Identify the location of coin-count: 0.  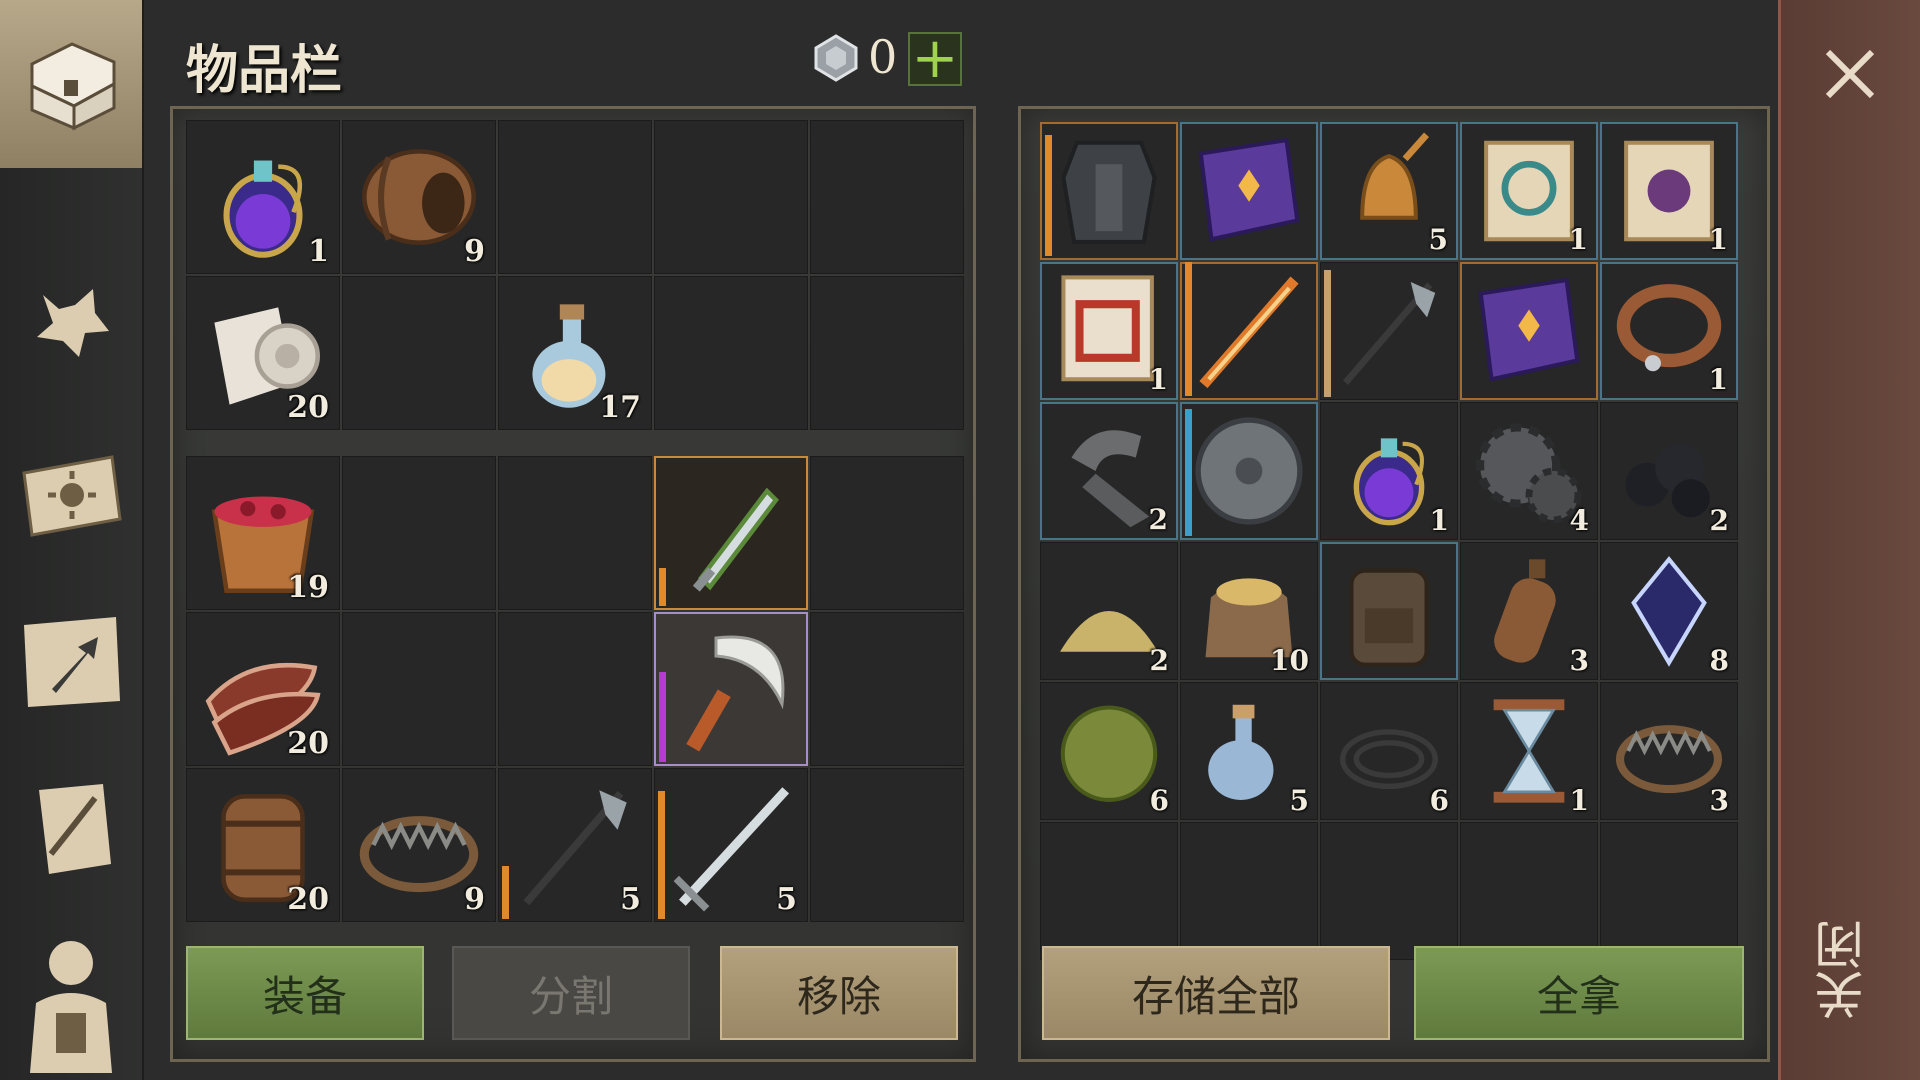
(883, 57).